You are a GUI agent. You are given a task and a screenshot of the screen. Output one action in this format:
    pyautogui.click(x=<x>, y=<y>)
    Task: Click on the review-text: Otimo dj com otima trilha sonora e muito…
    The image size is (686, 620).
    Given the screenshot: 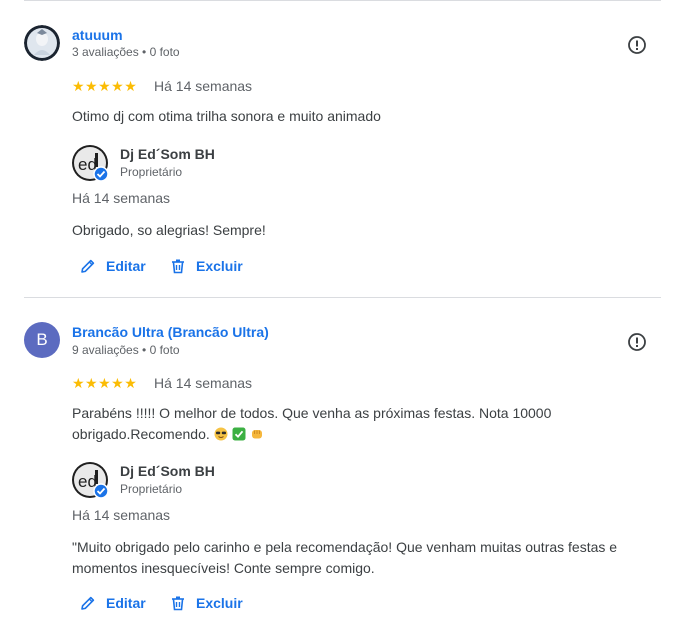 What is the action you would take?
    pyautogui.click(x=226, y=116)
    